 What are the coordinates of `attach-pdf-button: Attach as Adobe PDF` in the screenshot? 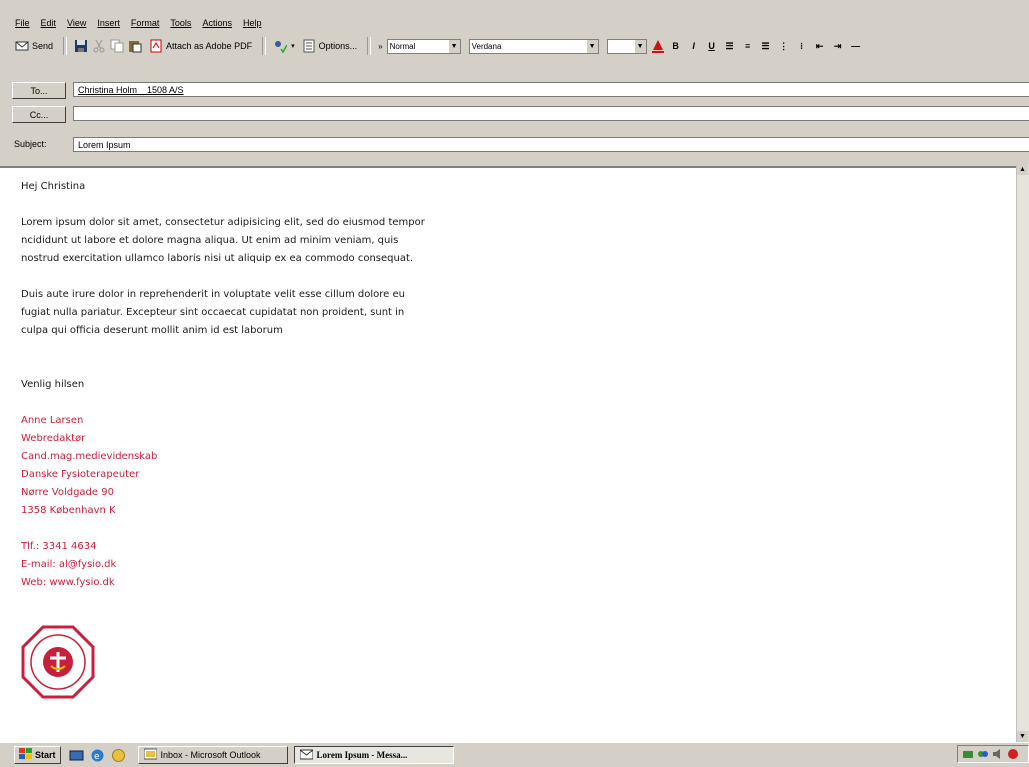 It's located at (200, 46).